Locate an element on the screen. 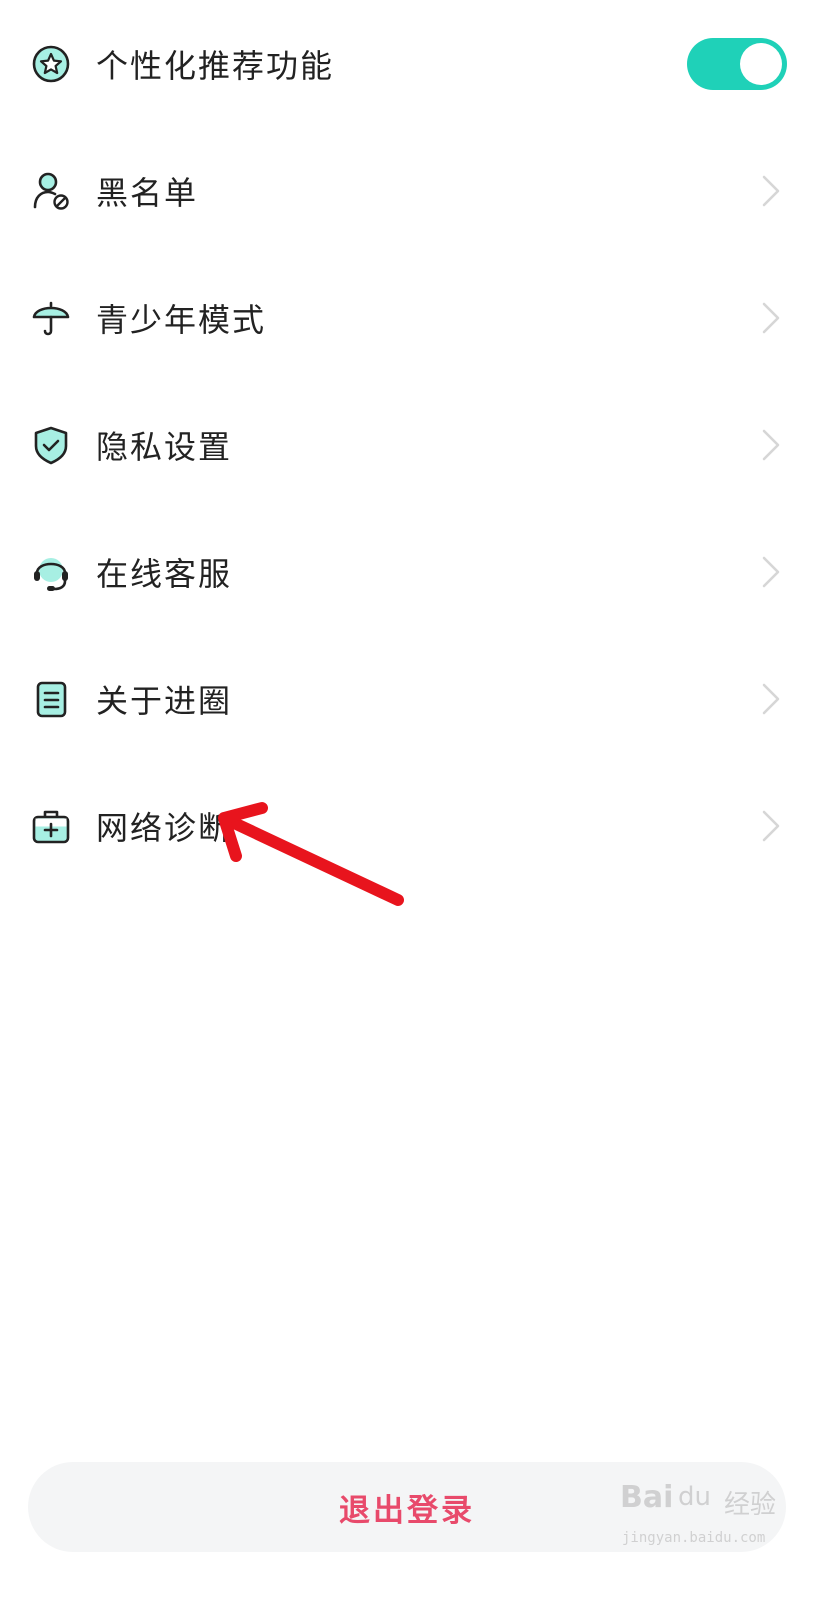  headset-icon is located at coordinates (51, 572).